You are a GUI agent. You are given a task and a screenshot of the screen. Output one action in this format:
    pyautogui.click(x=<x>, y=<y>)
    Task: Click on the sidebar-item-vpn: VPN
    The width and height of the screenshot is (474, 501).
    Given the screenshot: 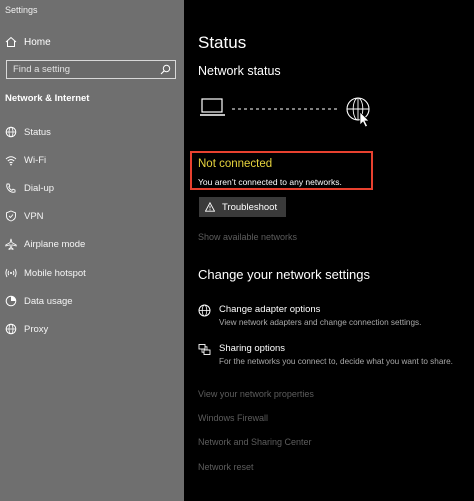 What is the action you would take?
    pyautogui.click(x=92, y=216)
    